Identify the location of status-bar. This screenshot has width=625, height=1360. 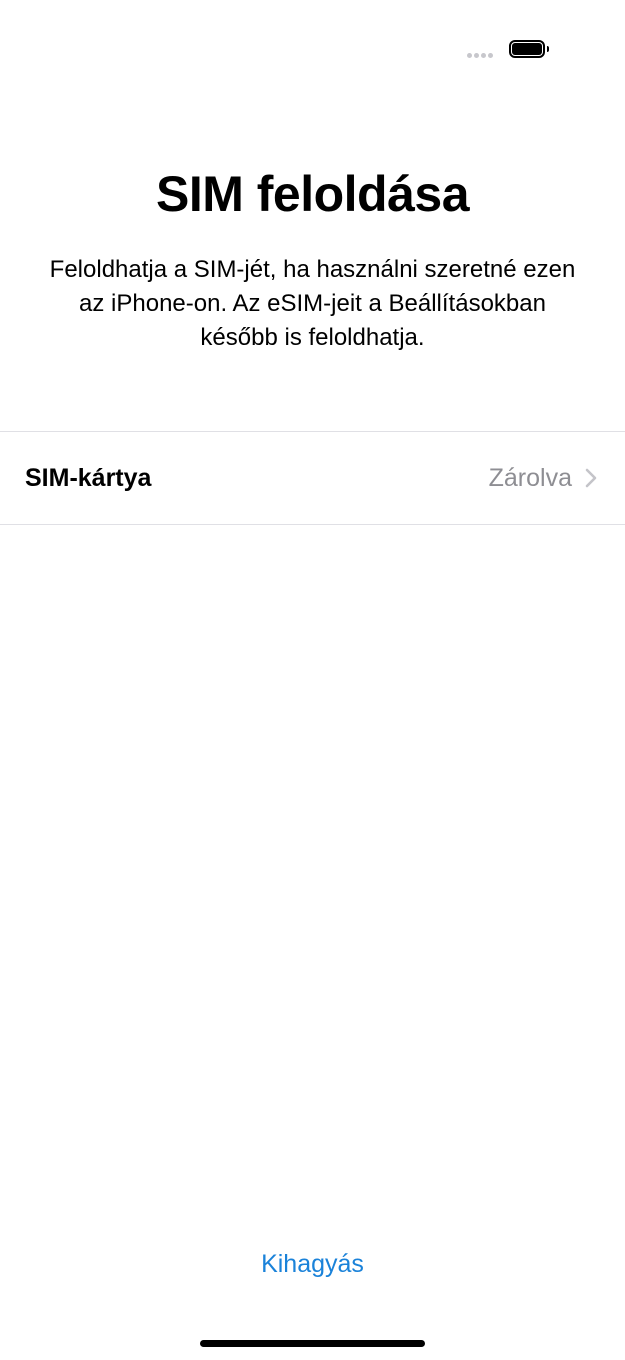
(312, 40).